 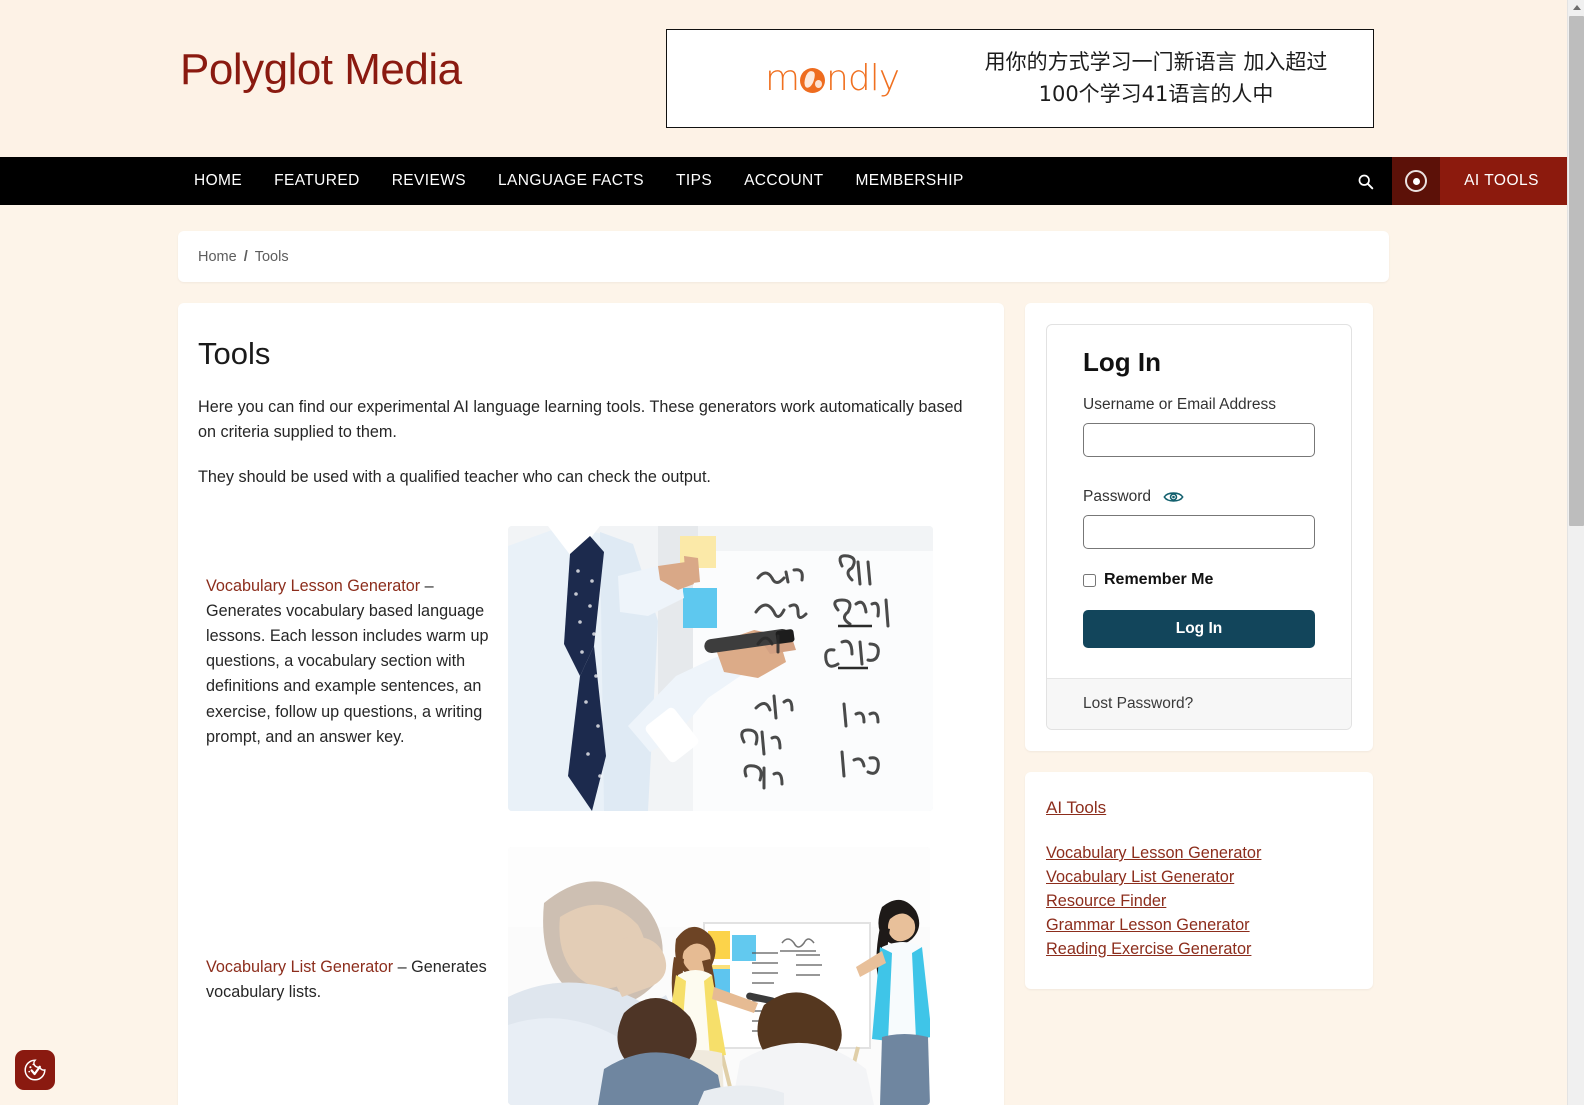 I want to click on eye-icon, so click(x=1173, y=497).